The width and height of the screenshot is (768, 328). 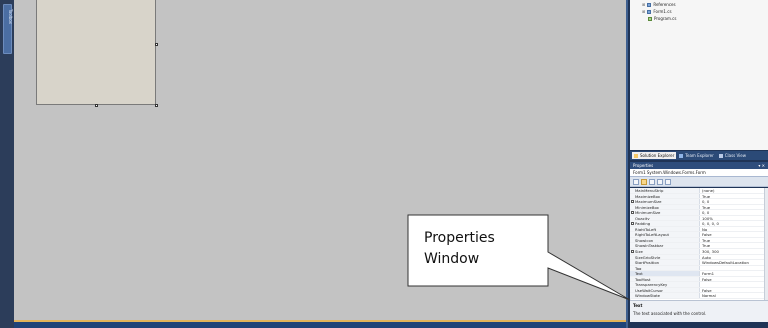 What do you see at coordinates (662, 11) in the screenshot?
I see `tree-item-label: Form1.cs` at bounding box center [662, 11].